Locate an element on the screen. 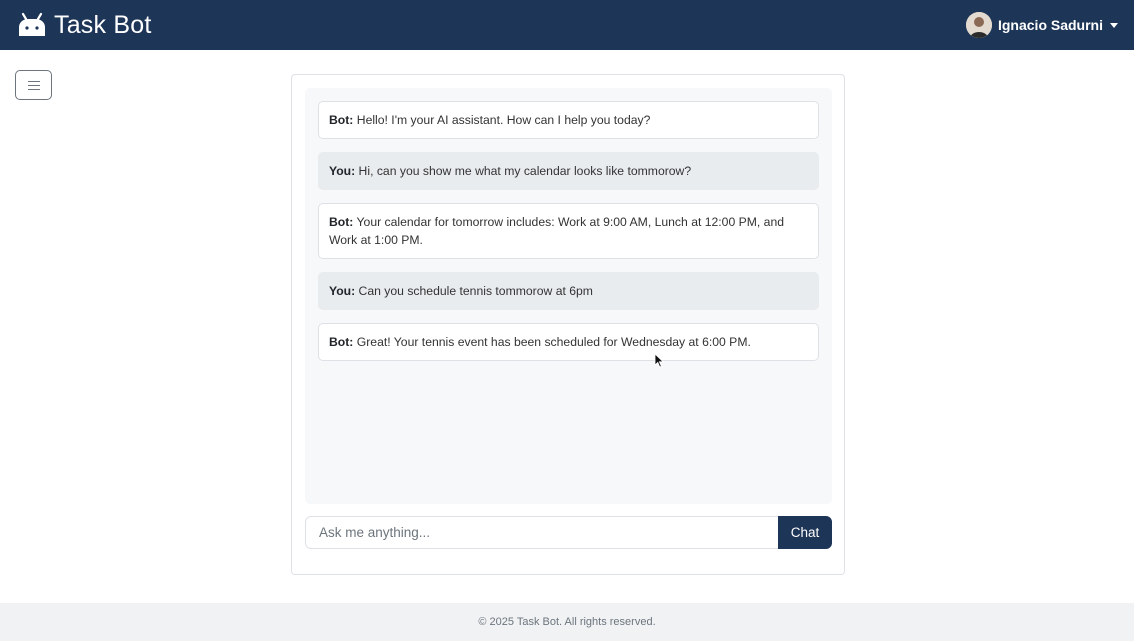  chat-input is located at coordinates (541, 532).